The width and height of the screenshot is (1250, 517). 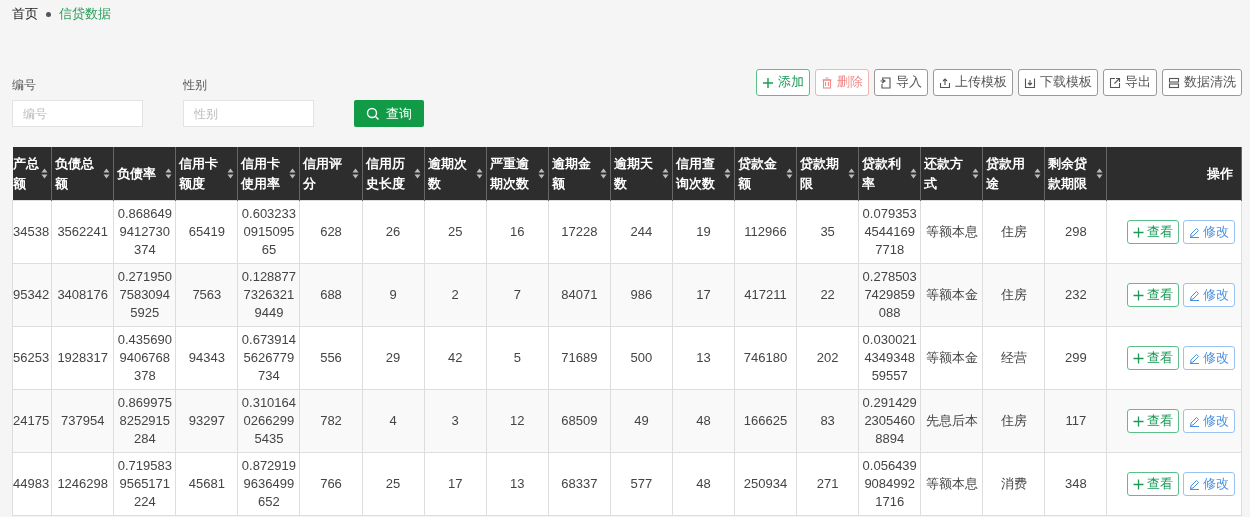 What do you see at coordinates (703, 174) in the screenshot?
I see `column-header: 信用查询次数` at bounding box center [703, 174].